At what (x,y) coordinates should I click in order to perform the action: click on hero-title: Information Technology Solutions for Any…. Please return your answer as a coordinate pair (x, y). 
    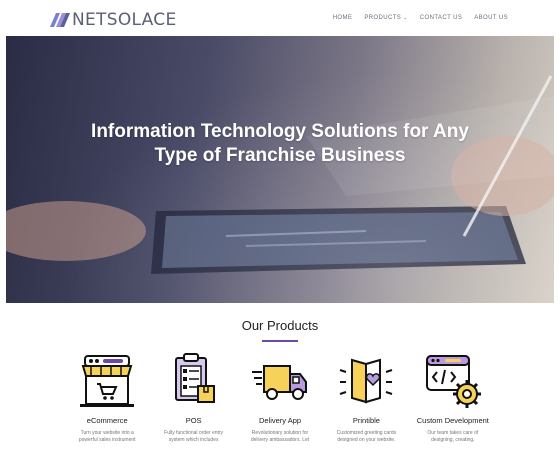
    Looking at the image, I should click on (280, 144).